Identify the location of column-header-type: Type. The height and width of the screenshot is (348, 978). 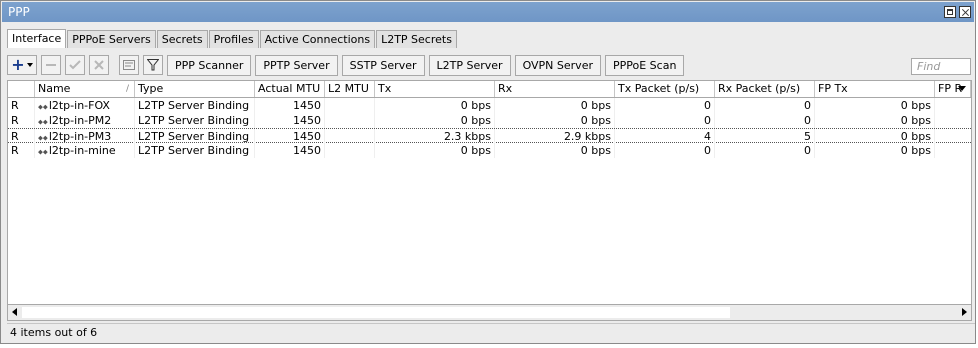
(195, 89).